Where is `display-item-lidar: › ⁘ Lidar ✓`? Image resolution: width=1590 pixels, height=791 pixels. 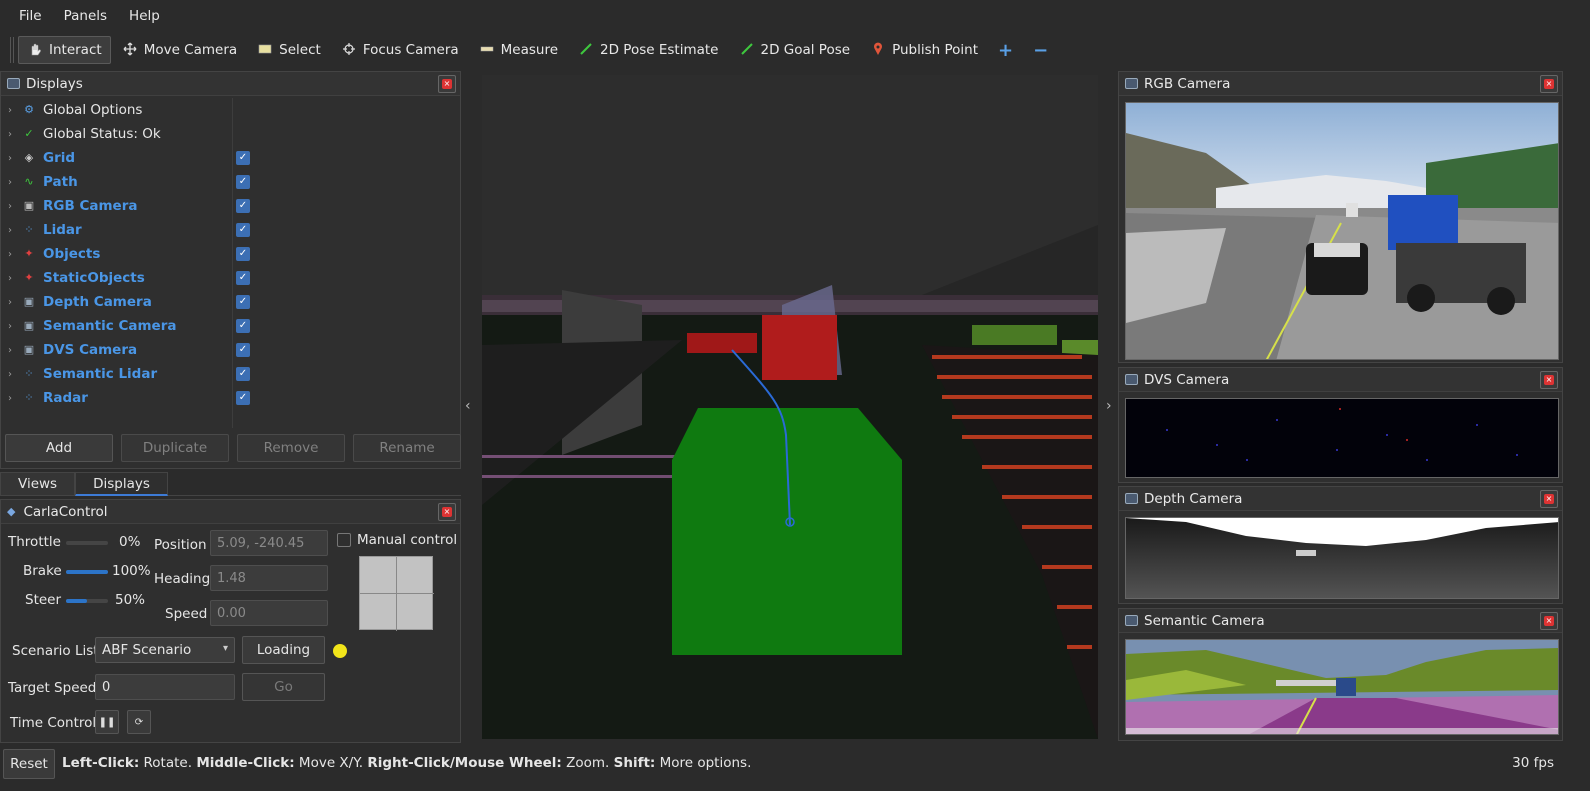 display-item-lidar: › ⁘ Lidar ✓ is located at coordinates (230, 230).